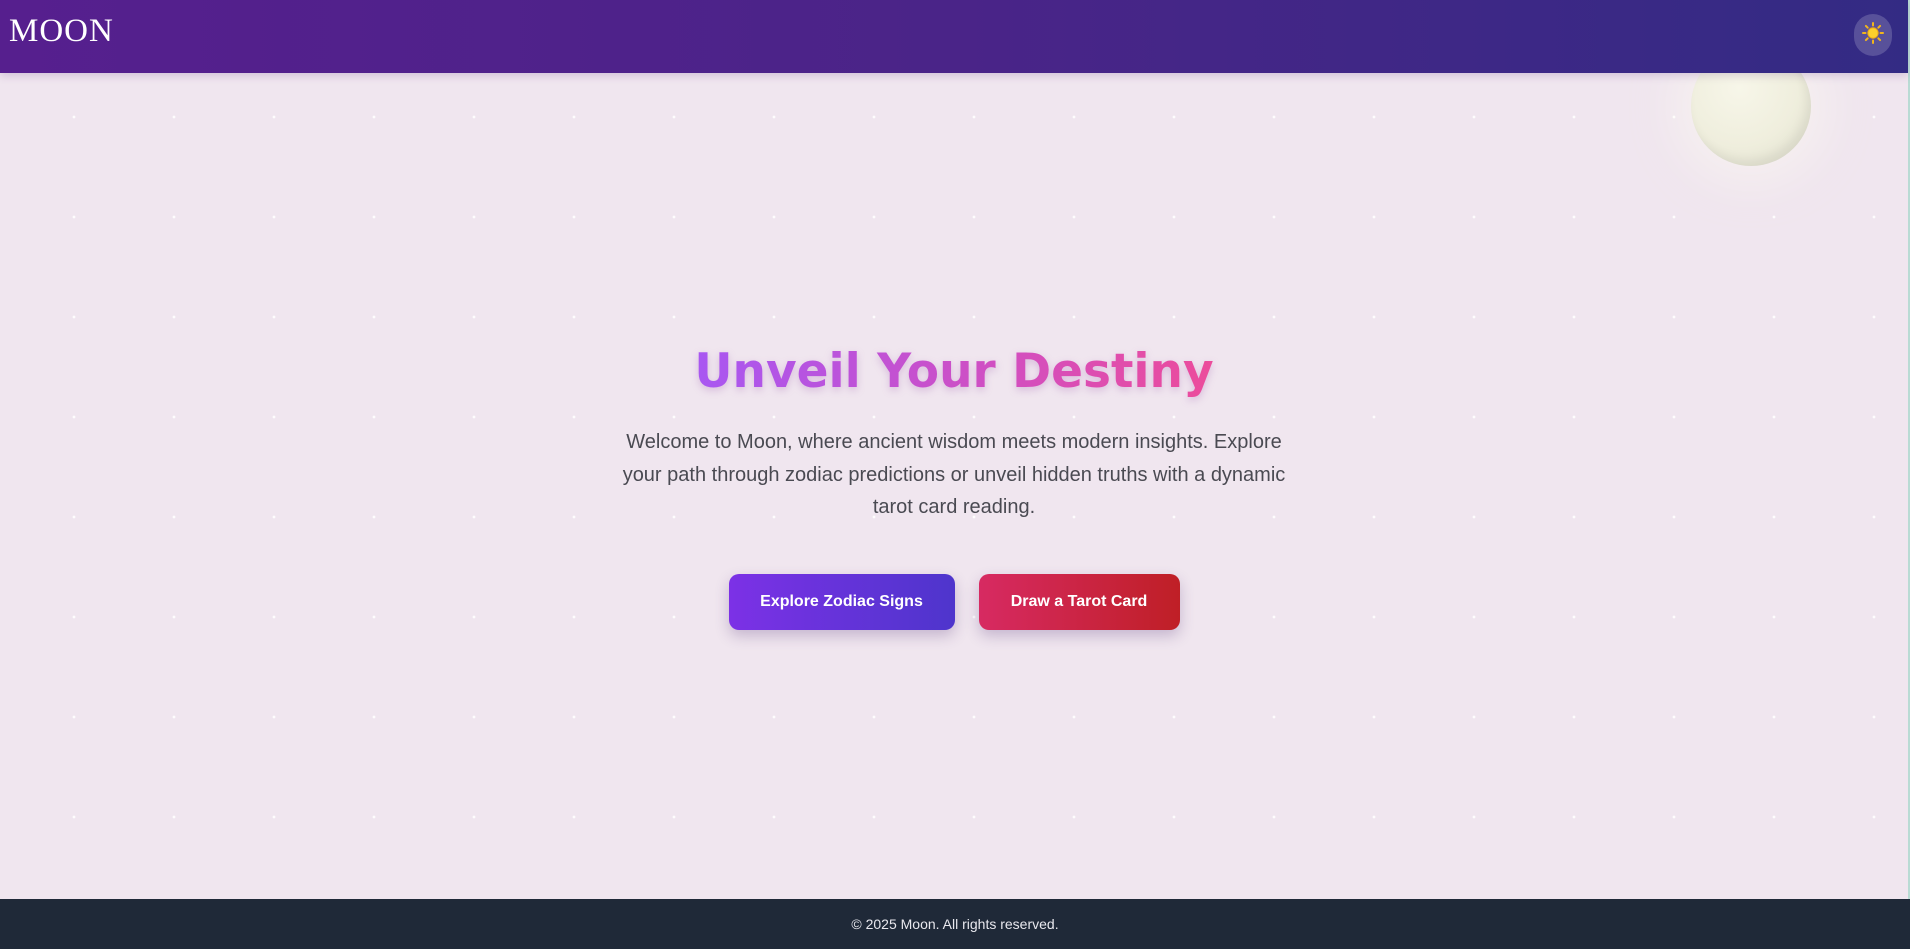 The height and width of the screenshot is (949, 1910). Describe the element at coordinates (61, 31) in the screenshot. I see `site-logo: MOON` at that location.